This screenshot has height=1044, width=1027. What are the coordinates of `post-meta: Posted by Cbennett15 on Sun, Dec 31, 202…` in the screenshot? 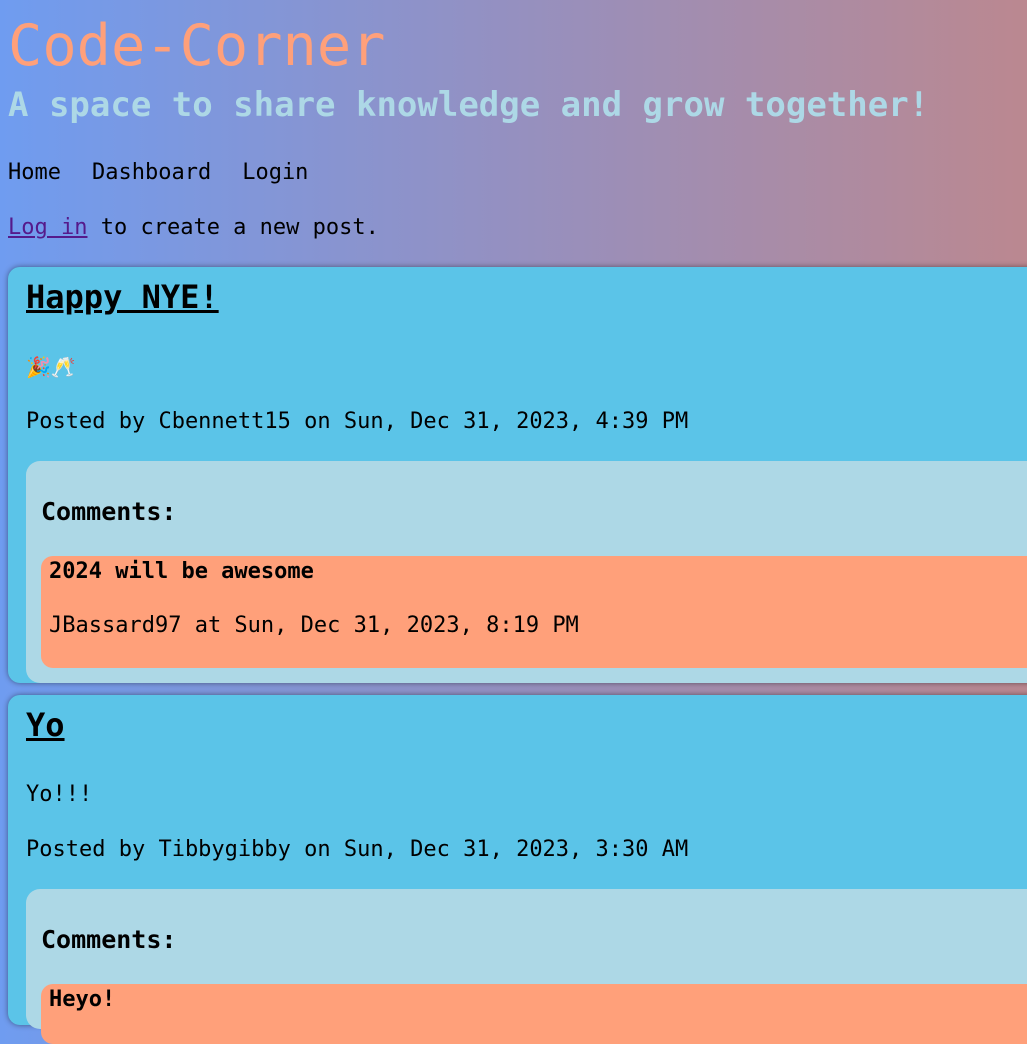 It's located at (357, 421).